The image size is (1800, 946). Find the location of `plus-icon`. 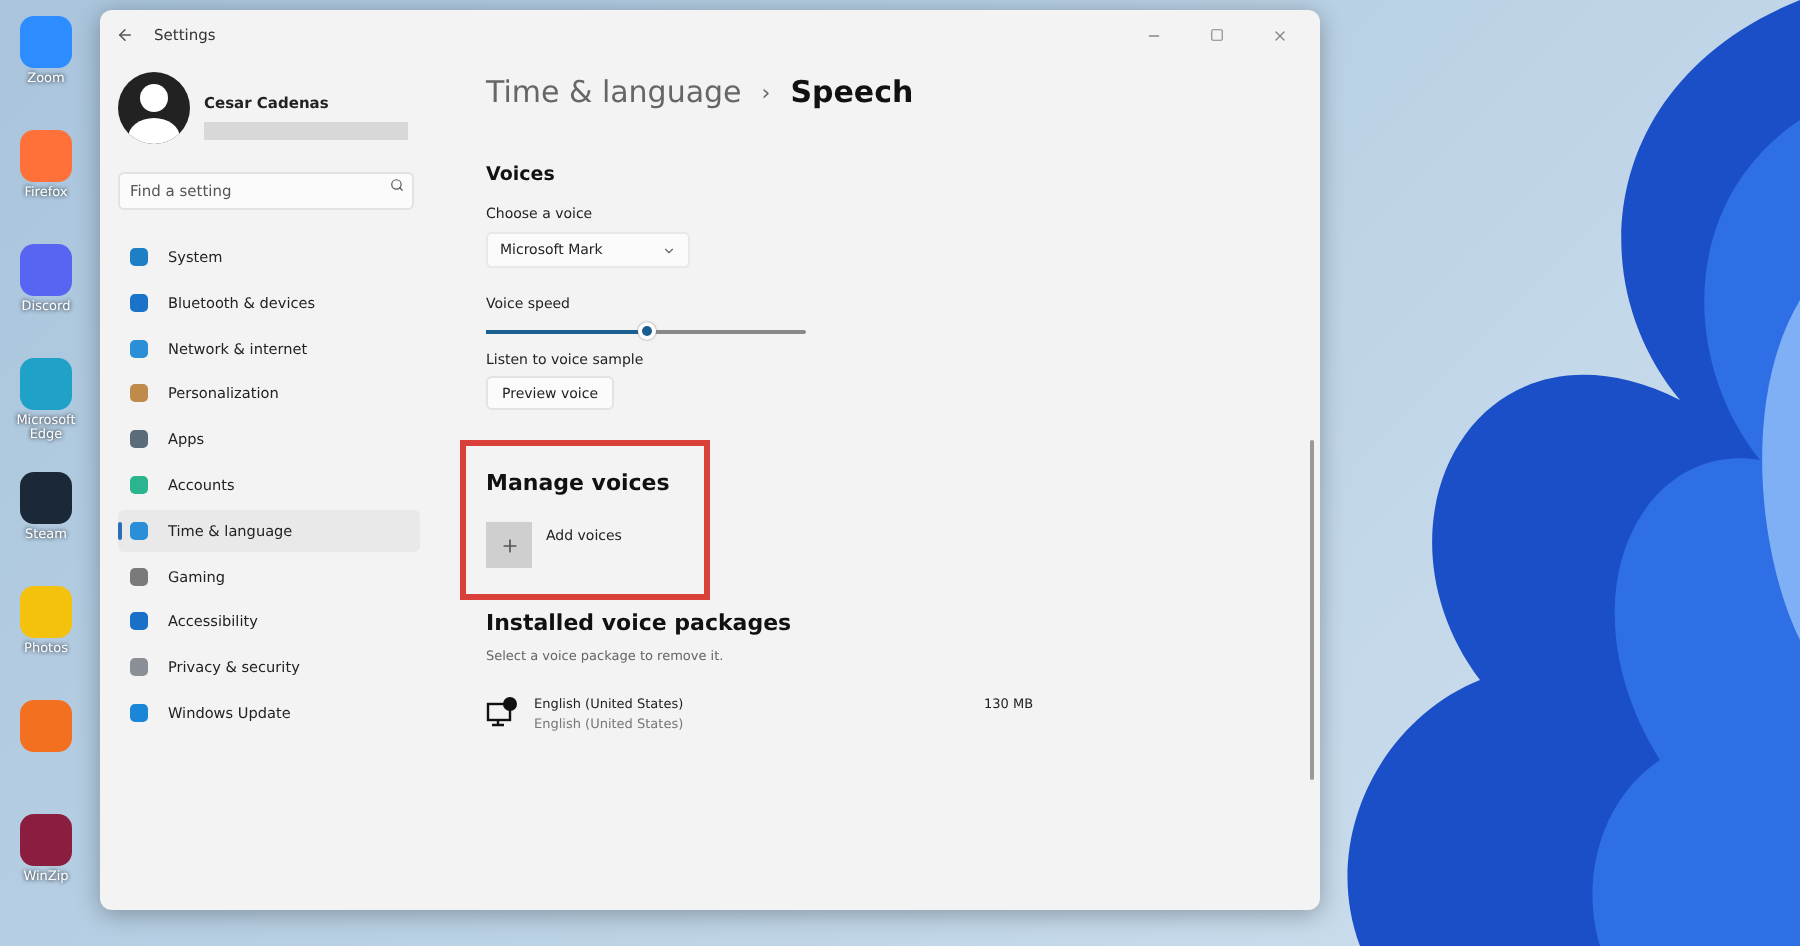

plus-icon is located at coordinates (509, 545).